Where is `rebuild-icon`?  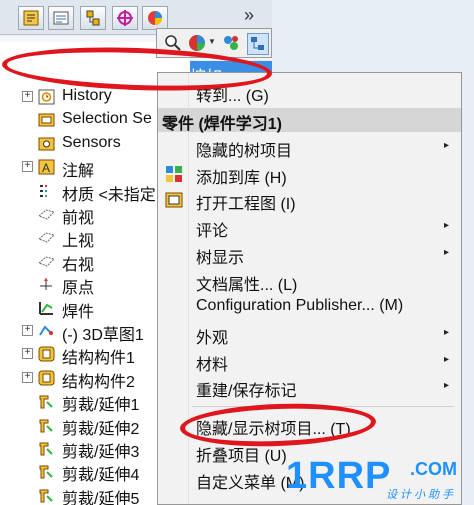
rebuild-icon is located at coordinates (258, 44).